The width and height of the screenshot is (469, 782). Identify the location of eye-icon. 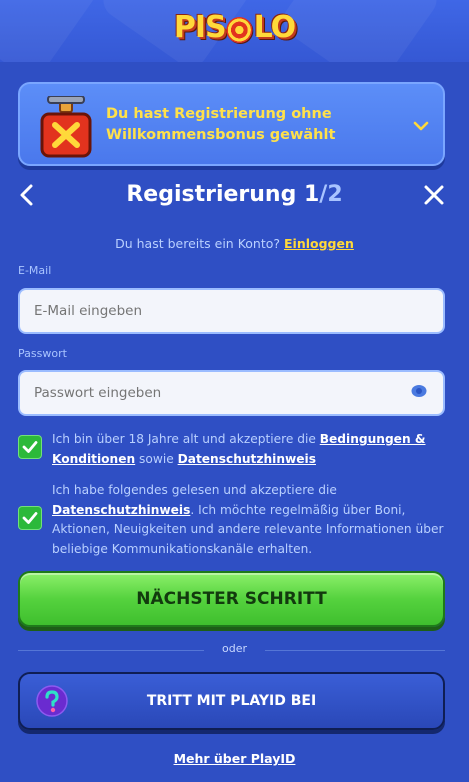
(419, 391).